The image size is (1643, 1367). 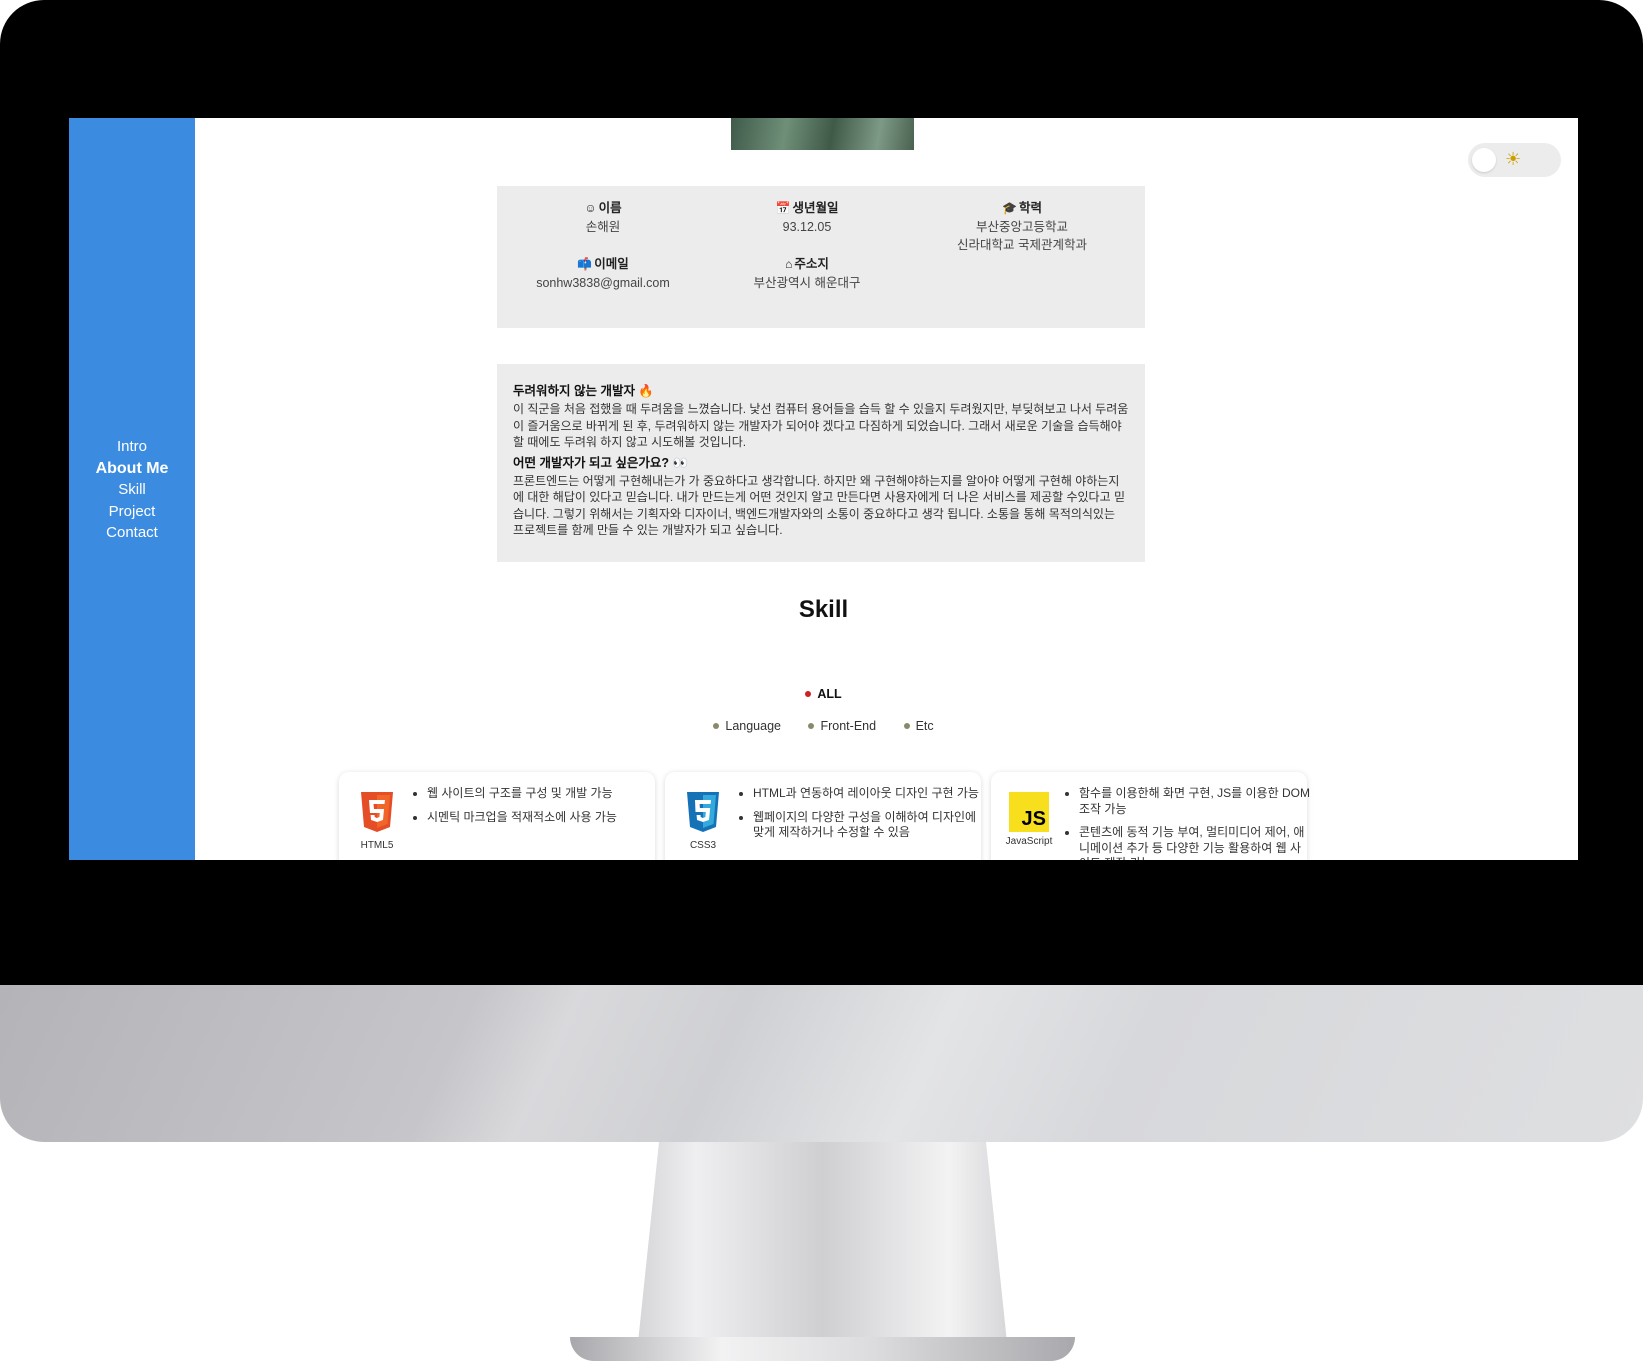 I want to click on sun-icon: ☀, so click(x=1513, y=159).